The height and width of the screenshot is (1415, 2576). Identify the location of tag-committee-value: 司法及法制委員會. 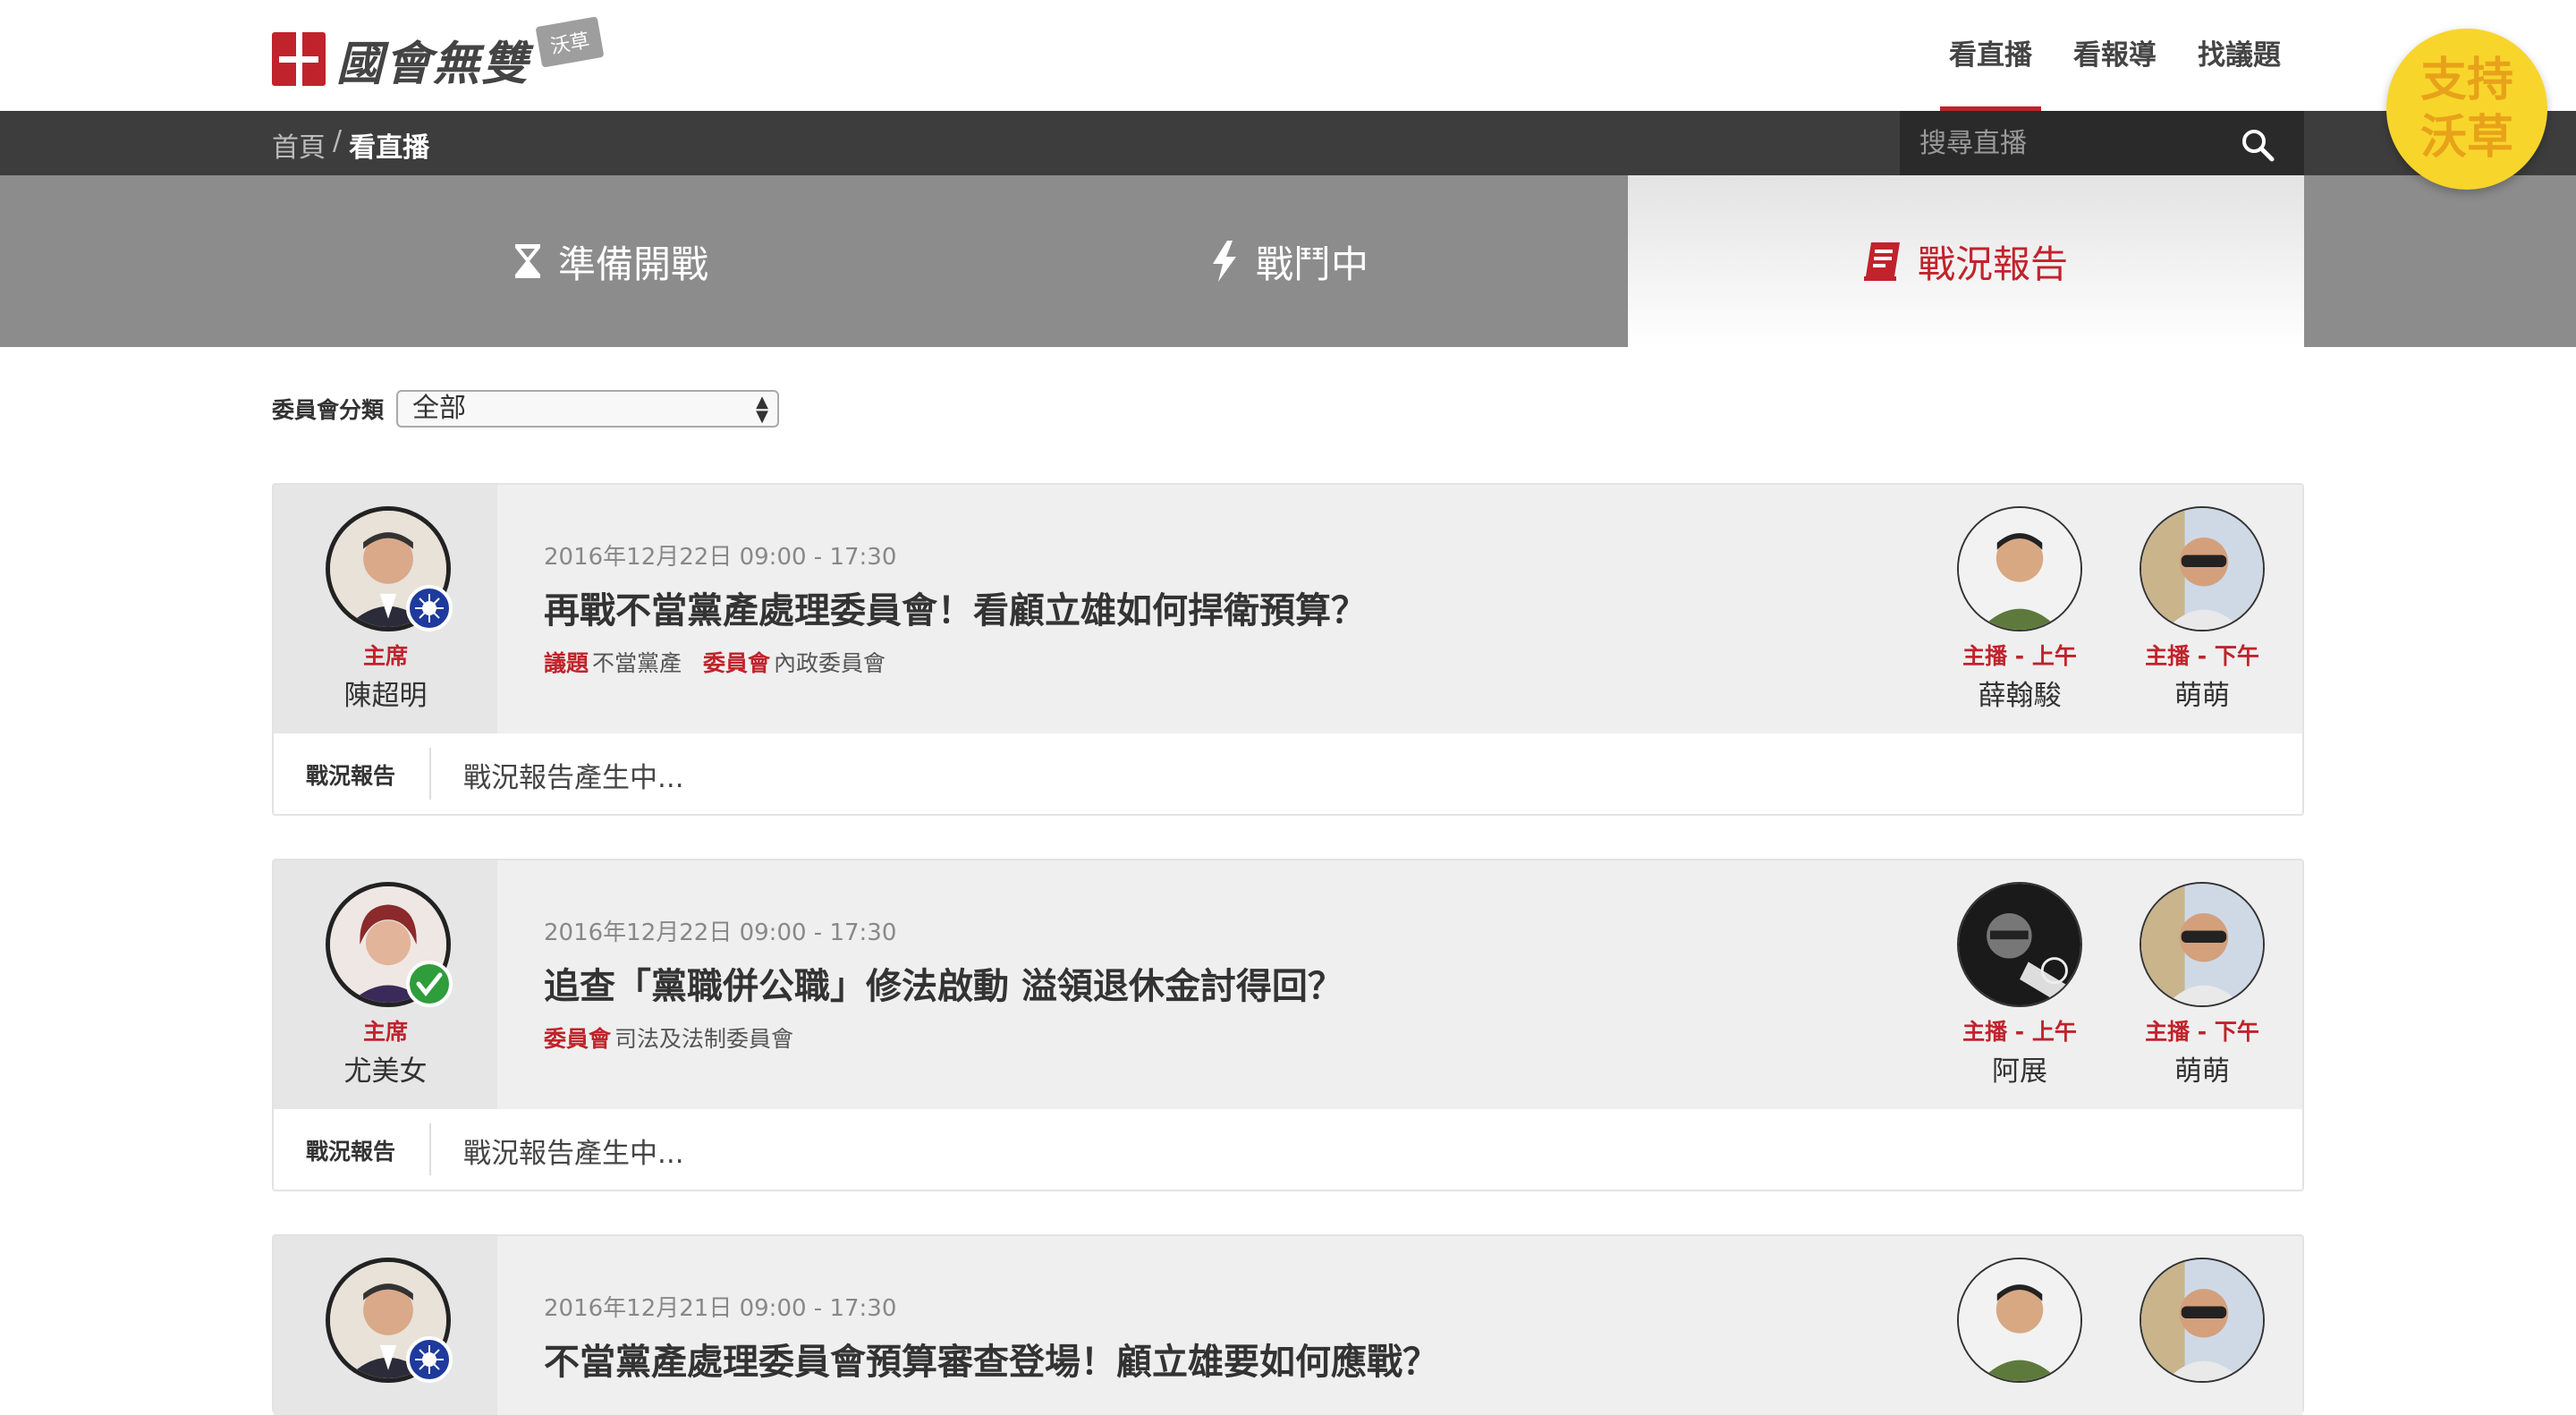
(703, 1039).